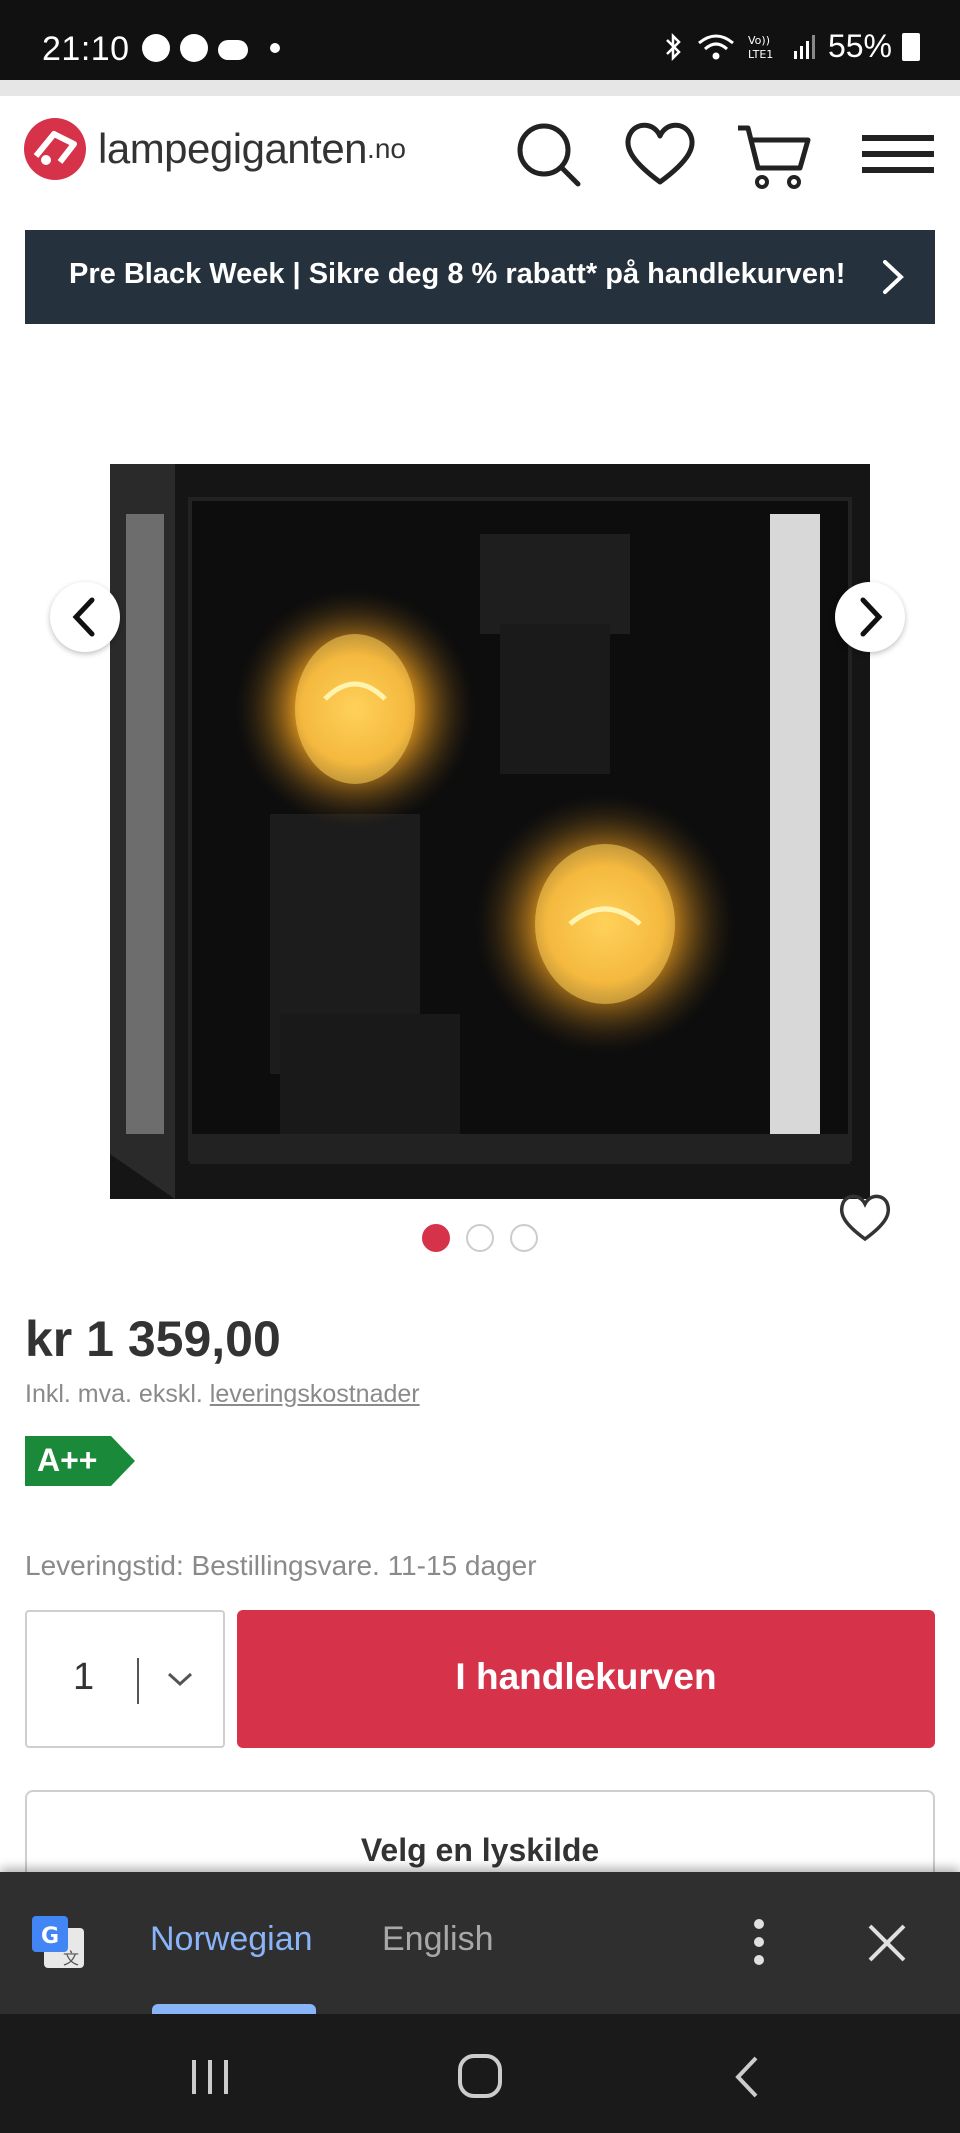  What do you see at coordinates (887, 1943) in the screenshot?
I see `close-icon` at bounding box center [887, 1943].